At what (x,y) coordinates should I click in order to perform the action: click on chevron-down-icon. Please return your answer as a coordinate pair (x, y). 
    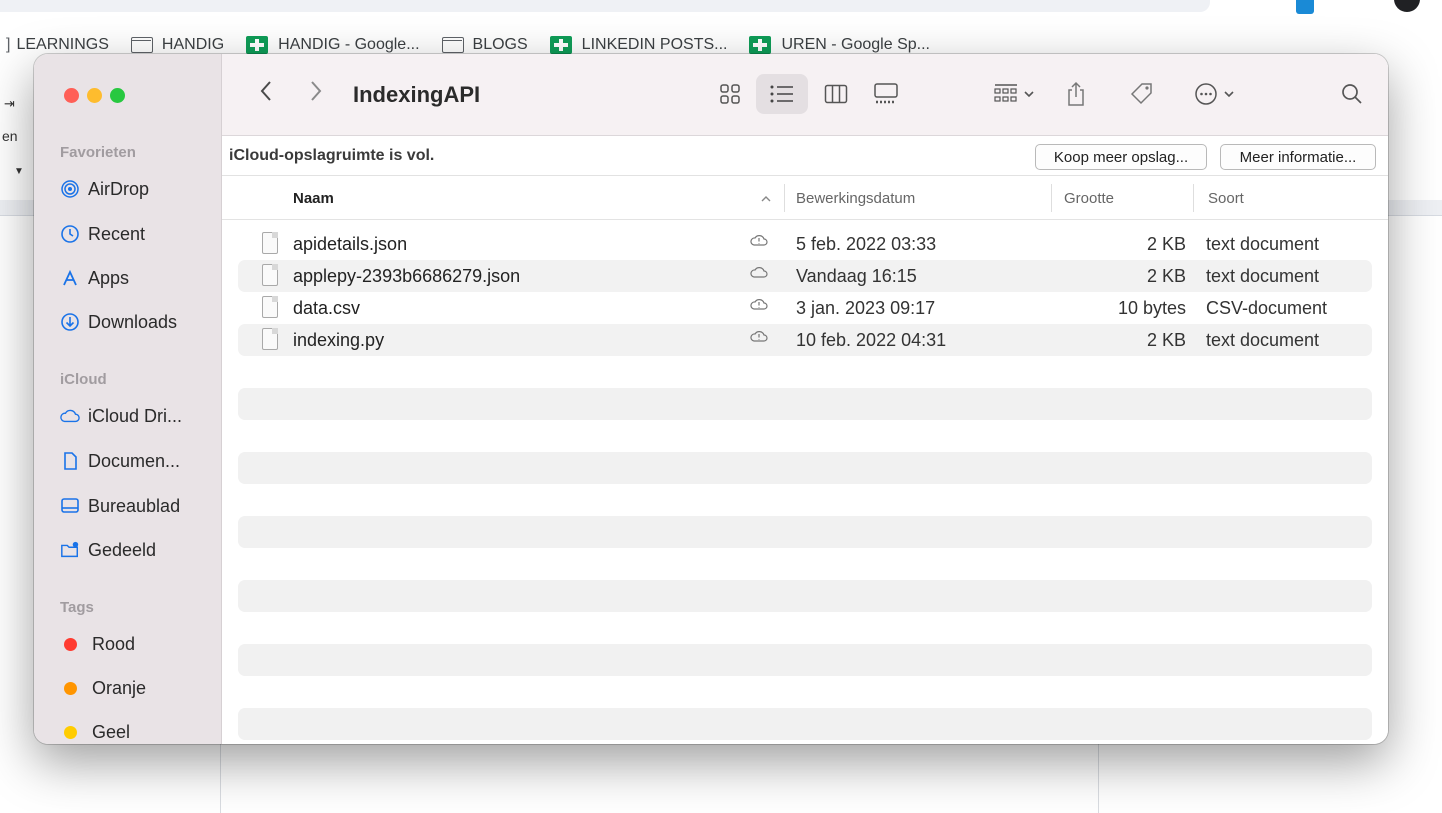
    Looking at the image, I should click on (1228, 94).